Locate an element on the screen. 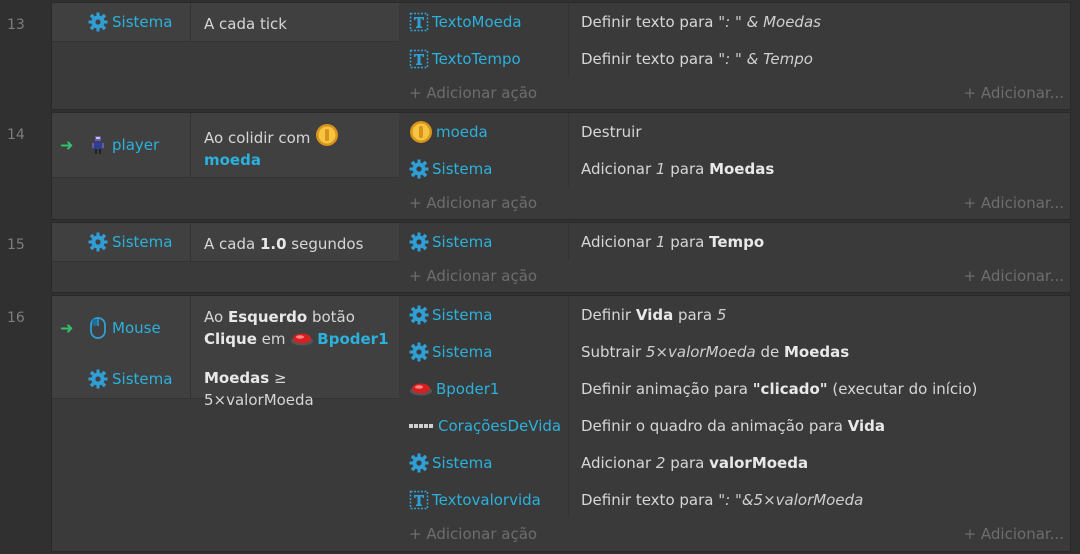  action-object: moeda is located at coordinates (485, 131).